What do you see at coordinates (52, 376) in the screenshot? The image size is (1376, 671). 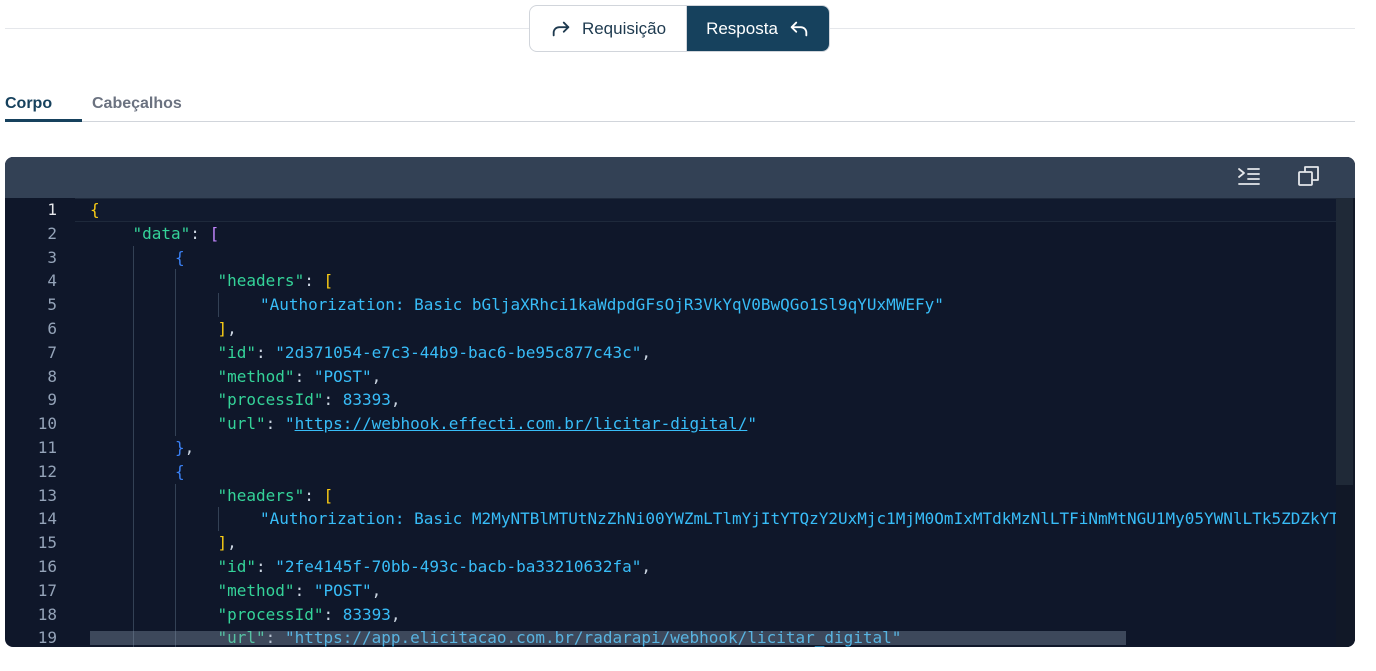 I see `line-number: 8` at bounding box center [52, 376].